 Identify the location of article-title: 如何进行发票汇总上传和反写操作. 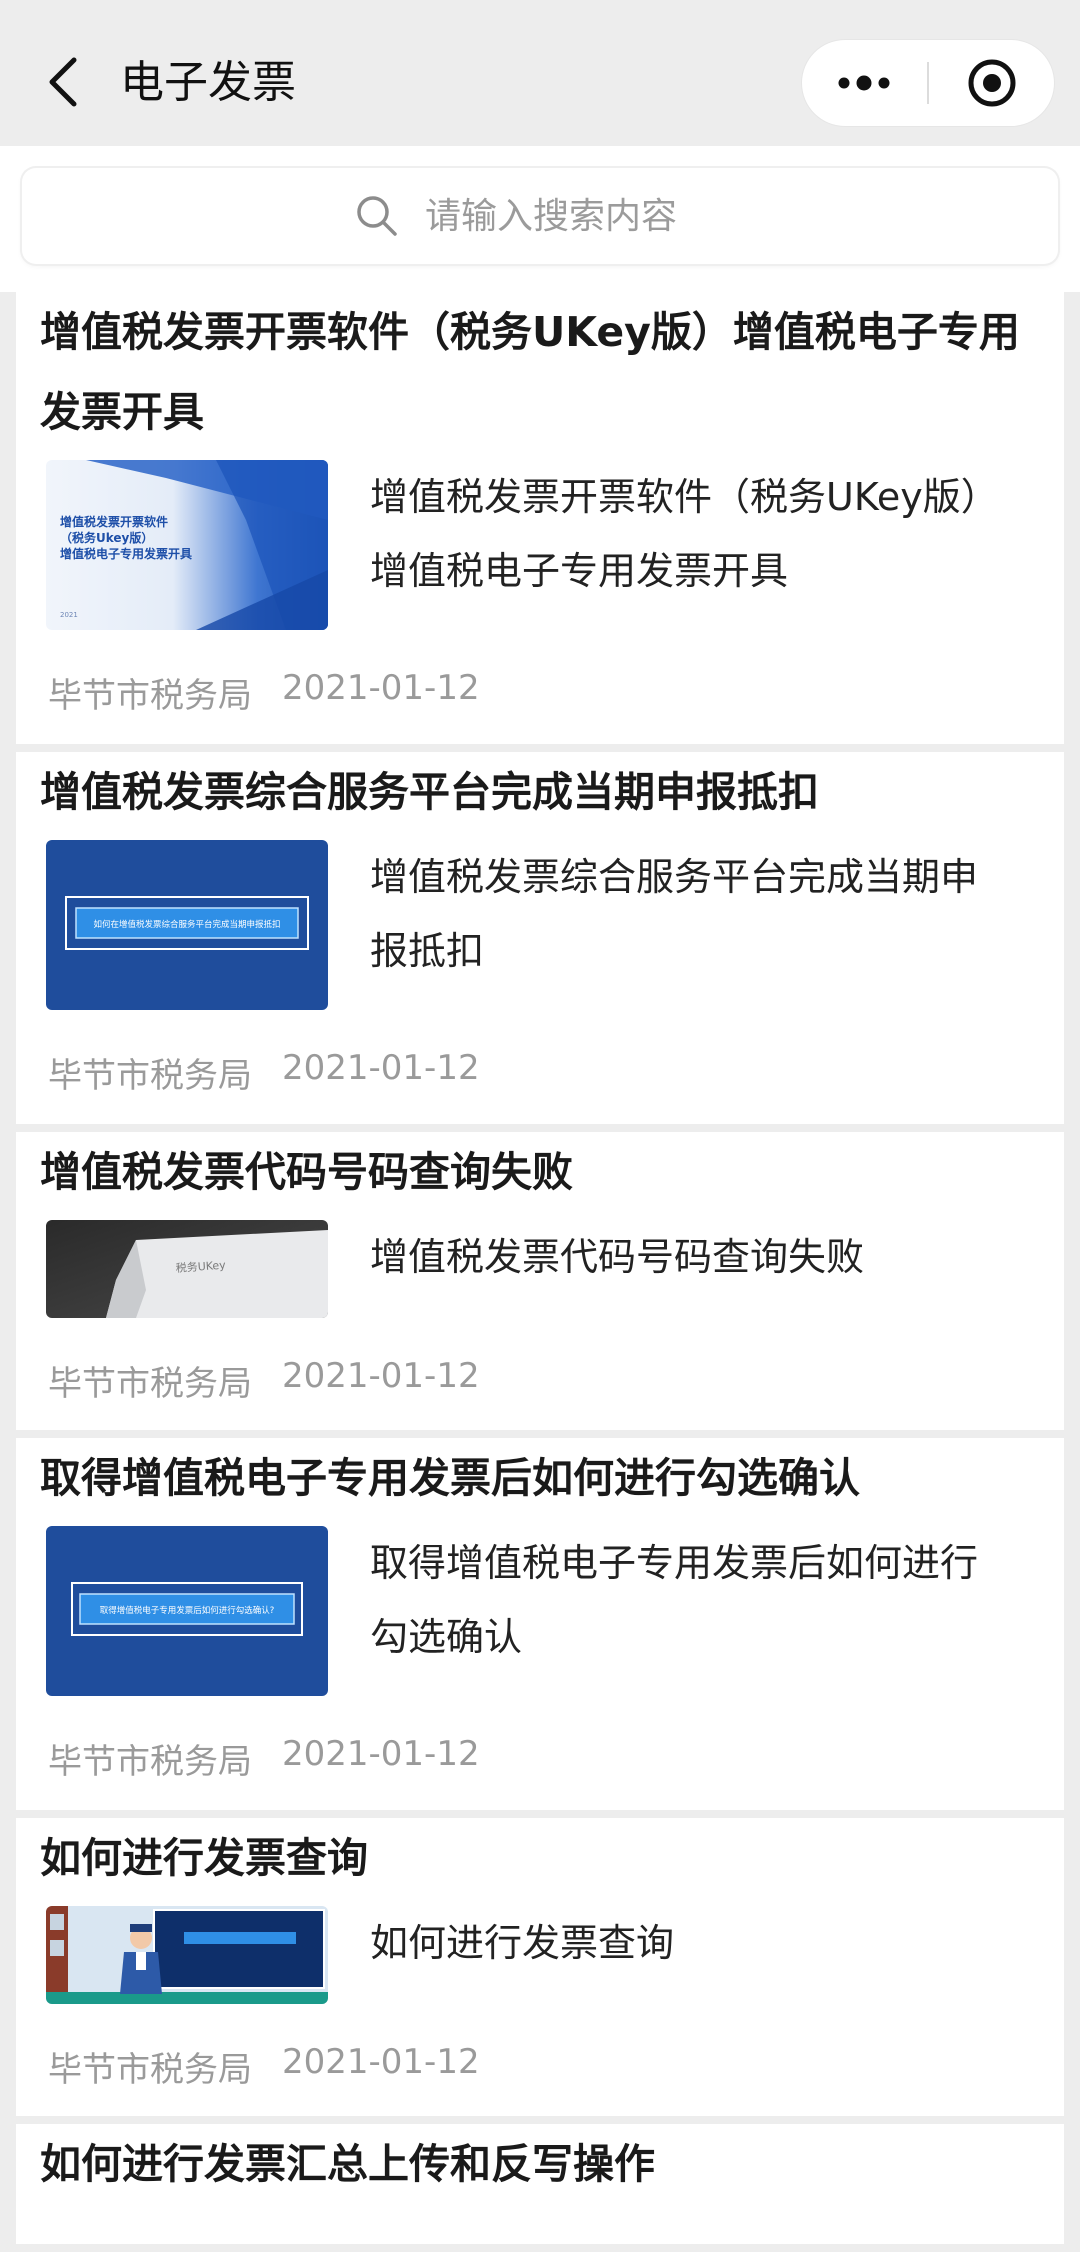
(347, 2164).